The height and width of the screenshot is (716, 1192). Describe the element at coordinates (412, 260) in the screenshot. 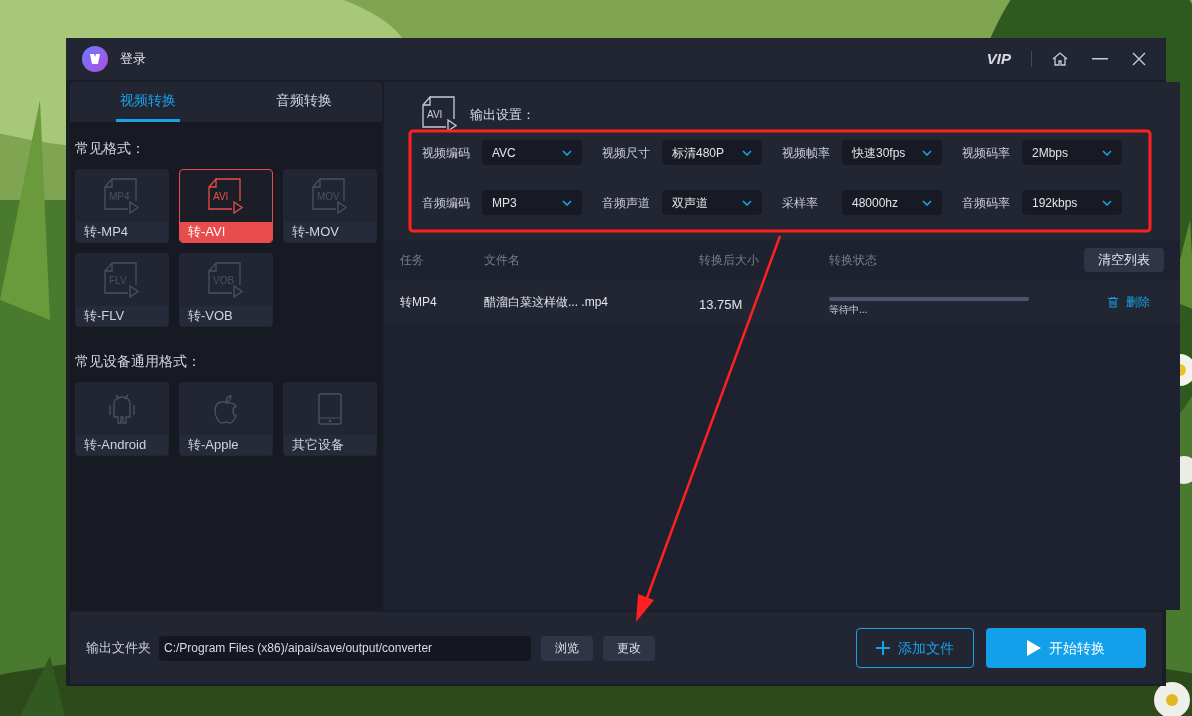

I see `column-header: 任务` at that location.